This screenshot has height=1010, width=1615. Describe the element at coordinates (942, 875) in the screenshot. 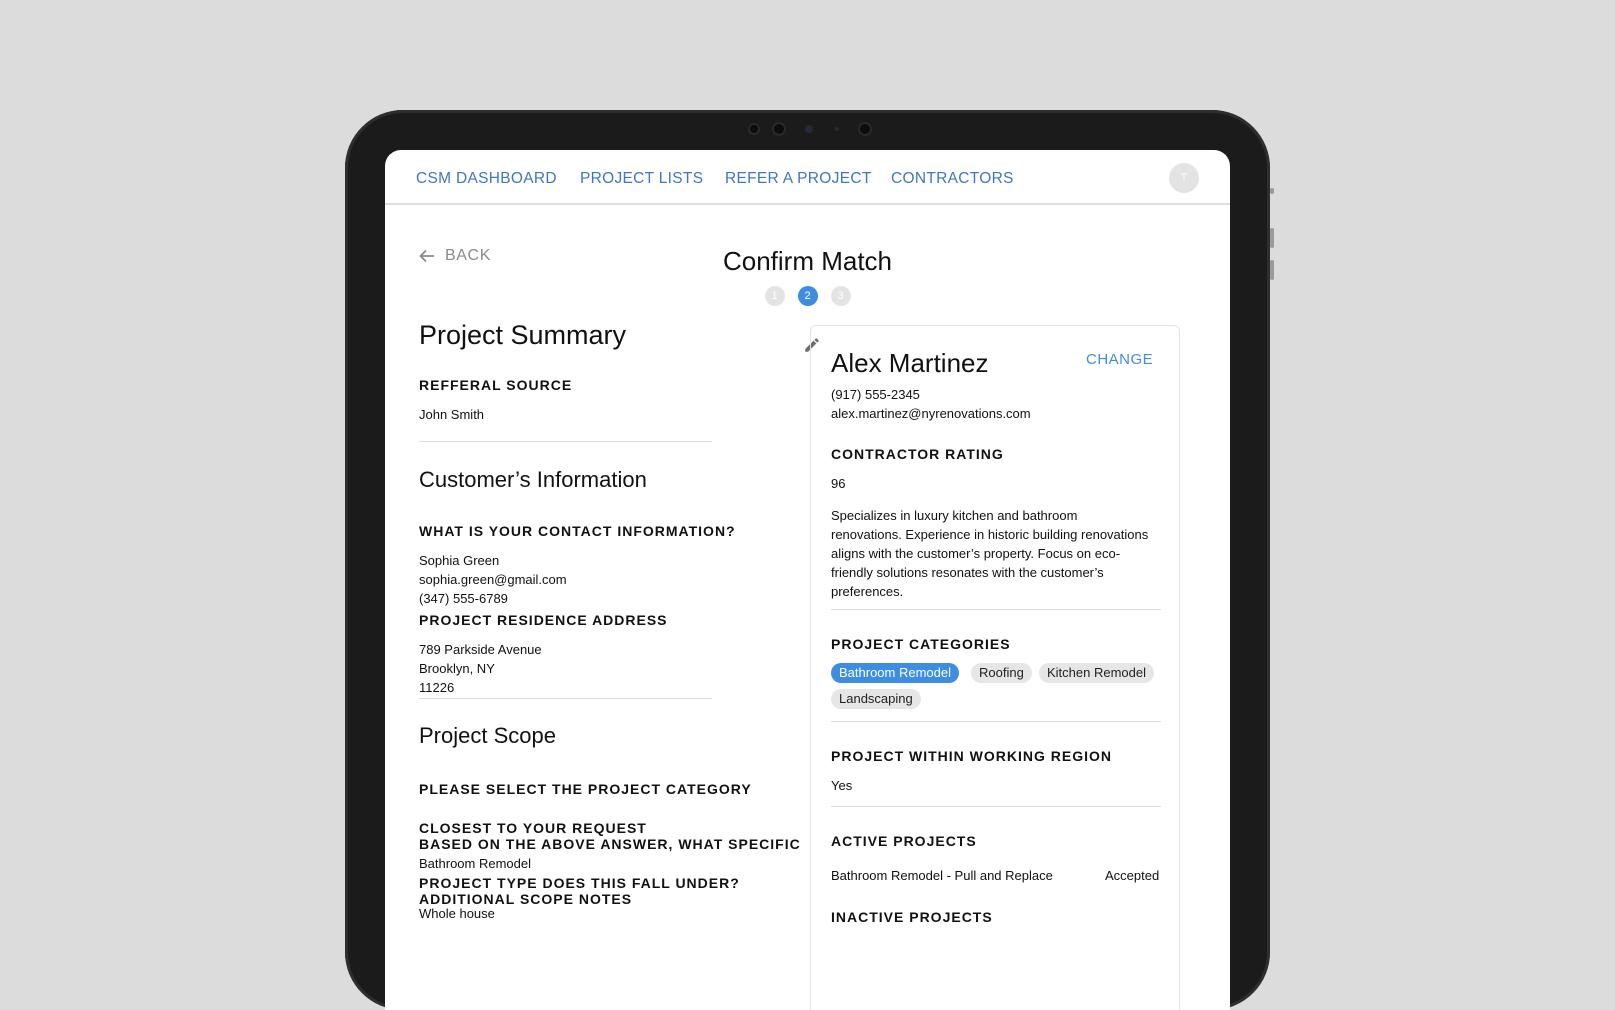

I see `active-project-name: Bathroom Remodel - Pull and Replace` at that location.